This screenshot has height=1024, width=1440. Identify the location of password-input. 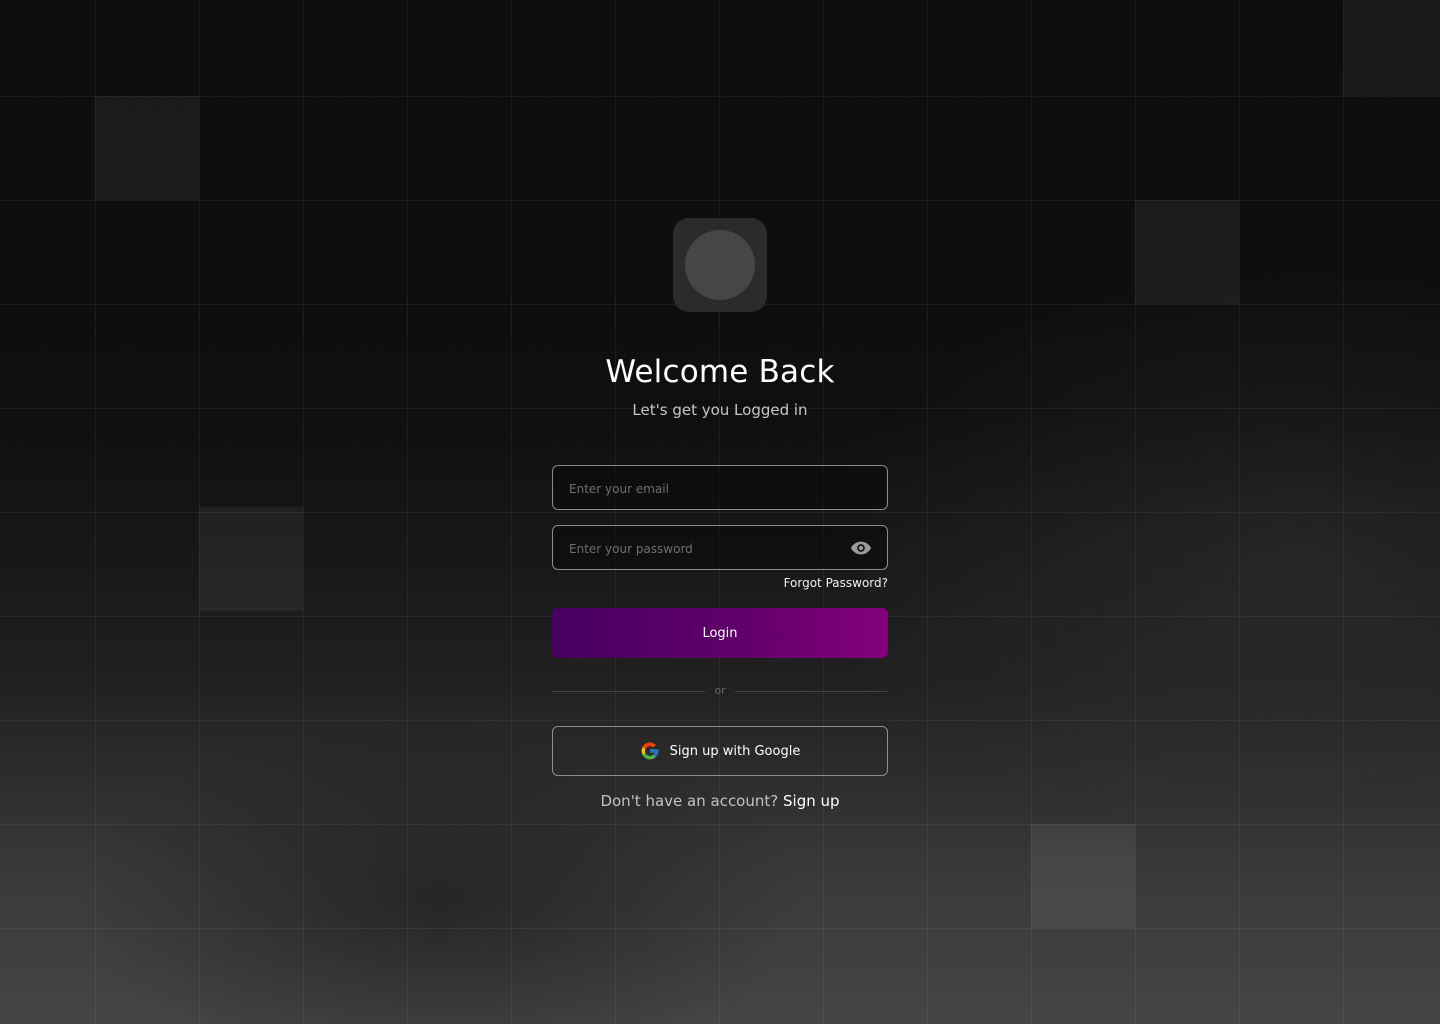
(704, 548).